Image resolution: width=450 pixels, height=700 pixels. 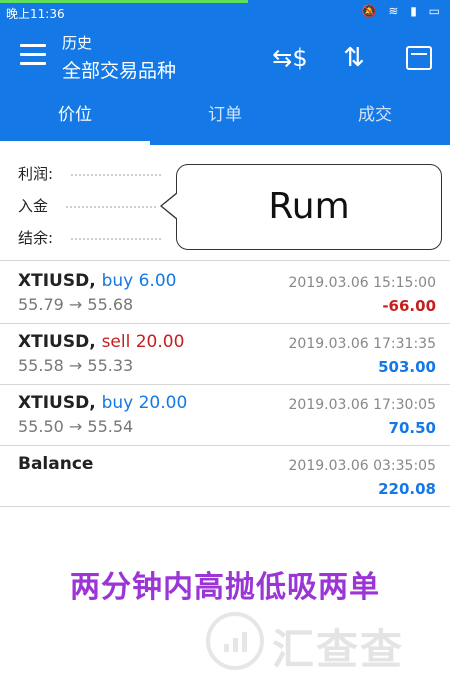 What do you see at coordinates (225, 58) in the screenshot?
I see `app-bar: 历史 全部交易品种 ⇆$ ⇅` at bounding box center [225, 58].